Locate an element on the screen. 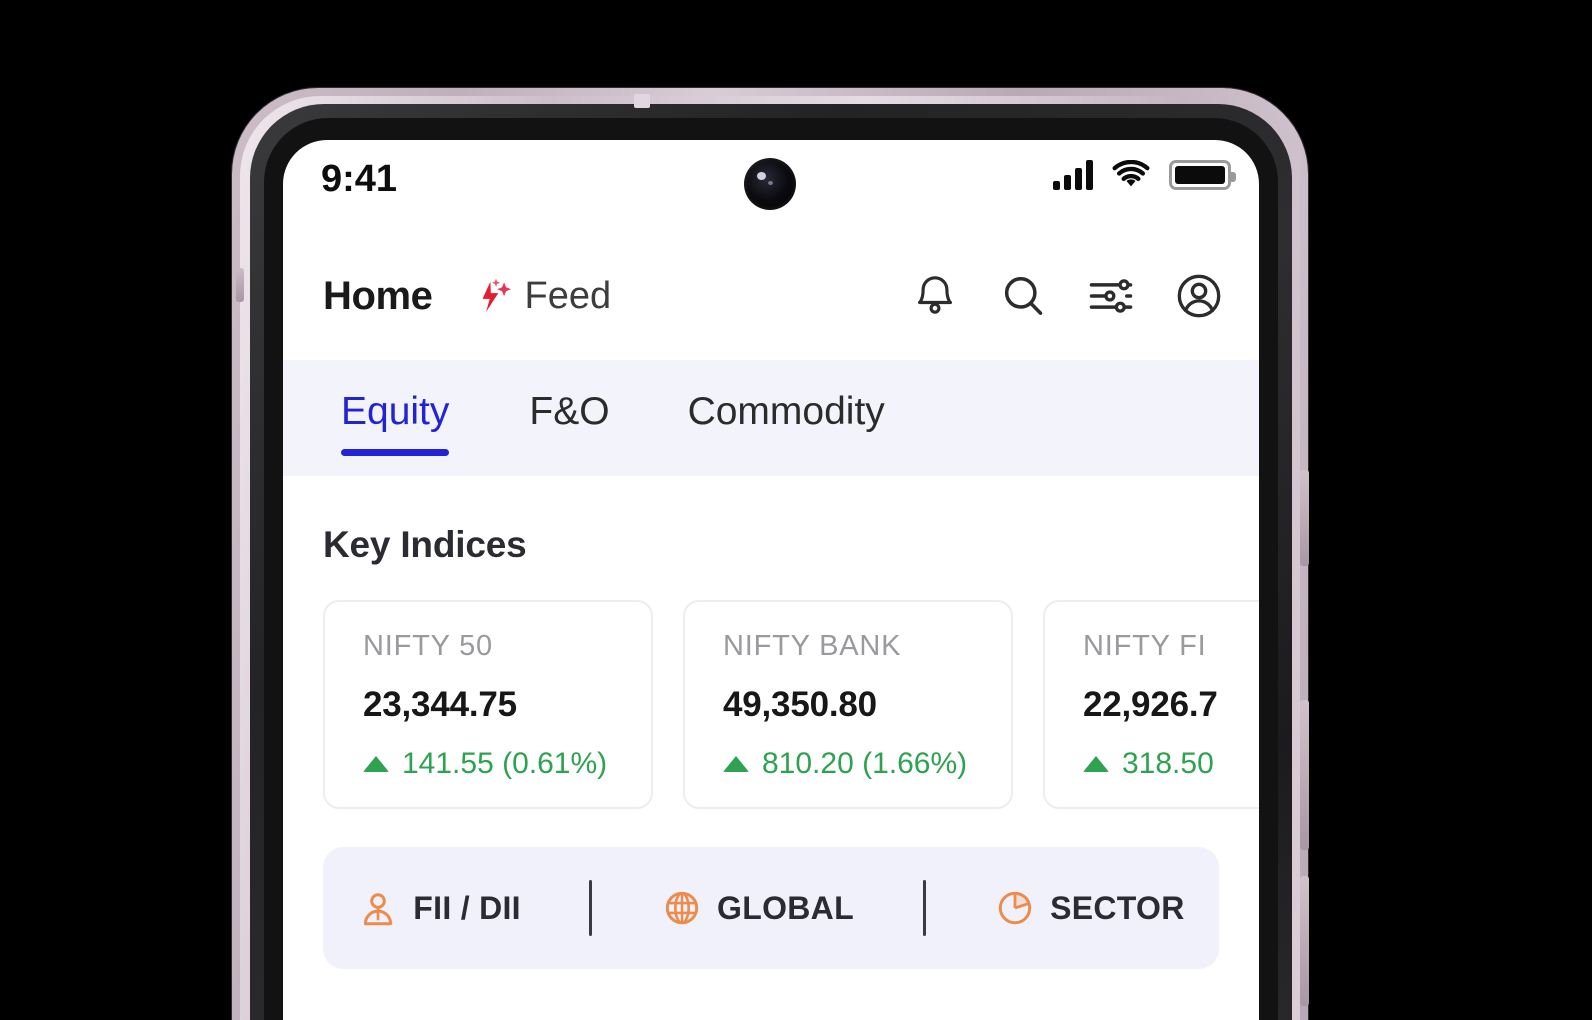  header-actions is located at coordinates (1067, 296).